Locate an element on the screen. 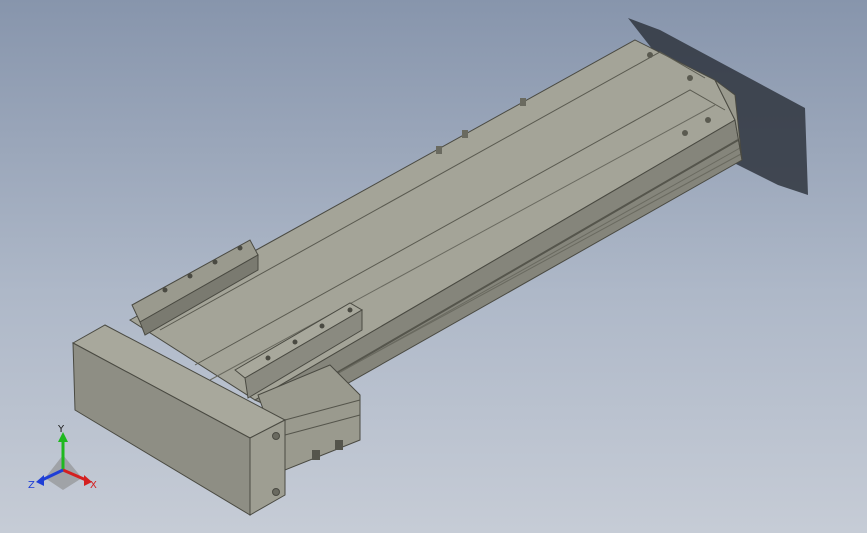  z-axis-arrow is located at coordinates (40, 480).